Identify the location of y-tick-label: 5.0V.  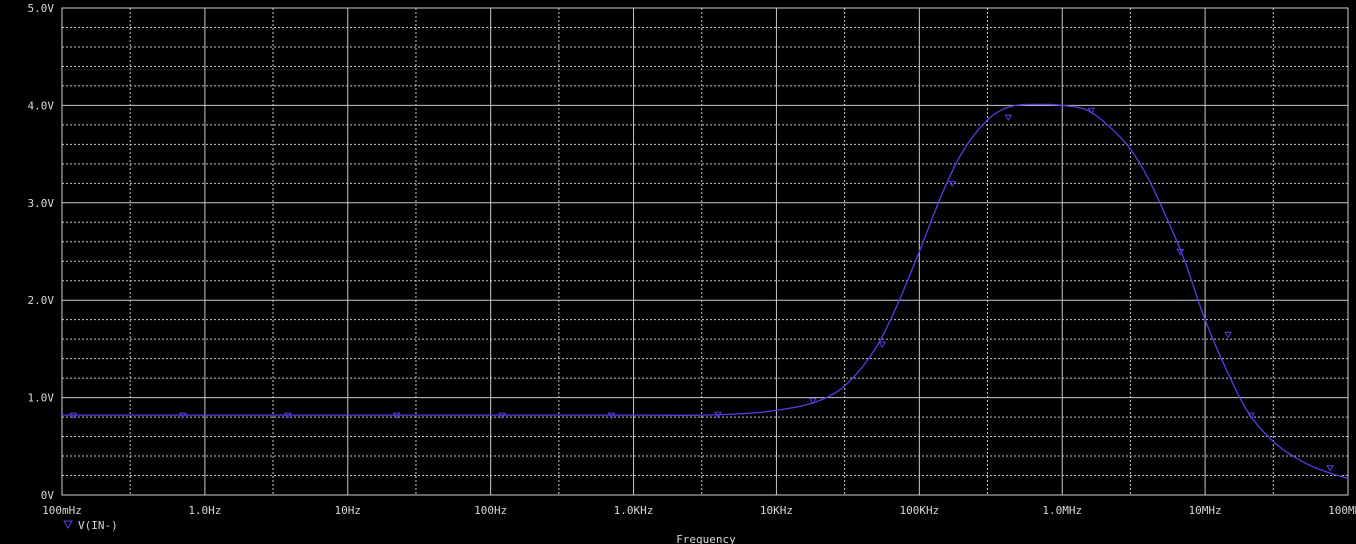
(41, 8).